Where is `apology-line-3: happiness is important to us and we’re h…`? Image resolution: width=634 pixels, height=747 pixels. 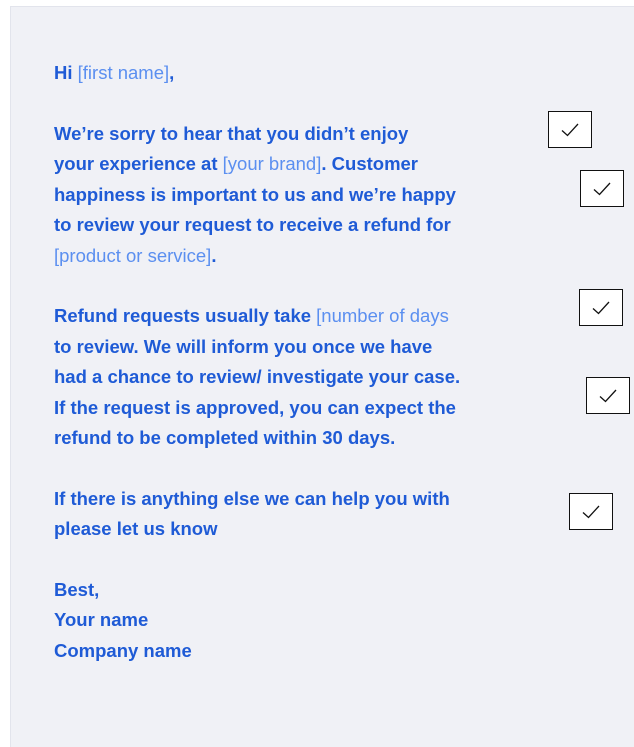 apology-line-3: happiness is important to us and we’re h… is located at coordinates (255, 194).